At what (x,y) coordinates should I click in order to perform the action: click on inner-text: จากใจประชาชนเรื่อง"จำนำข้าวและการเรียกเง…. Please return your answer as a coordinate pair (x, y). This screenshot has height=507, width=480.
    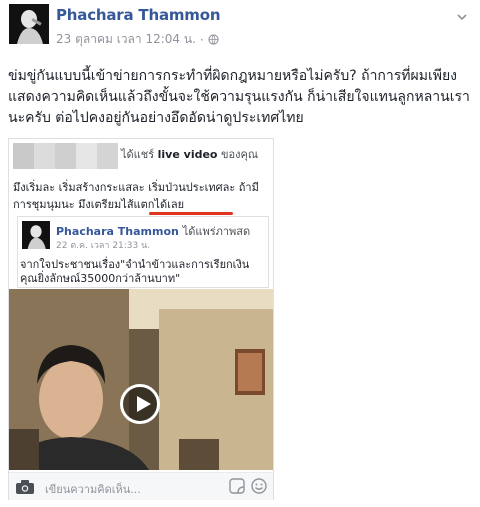
    Looking at the image, I should click on (135, 271).